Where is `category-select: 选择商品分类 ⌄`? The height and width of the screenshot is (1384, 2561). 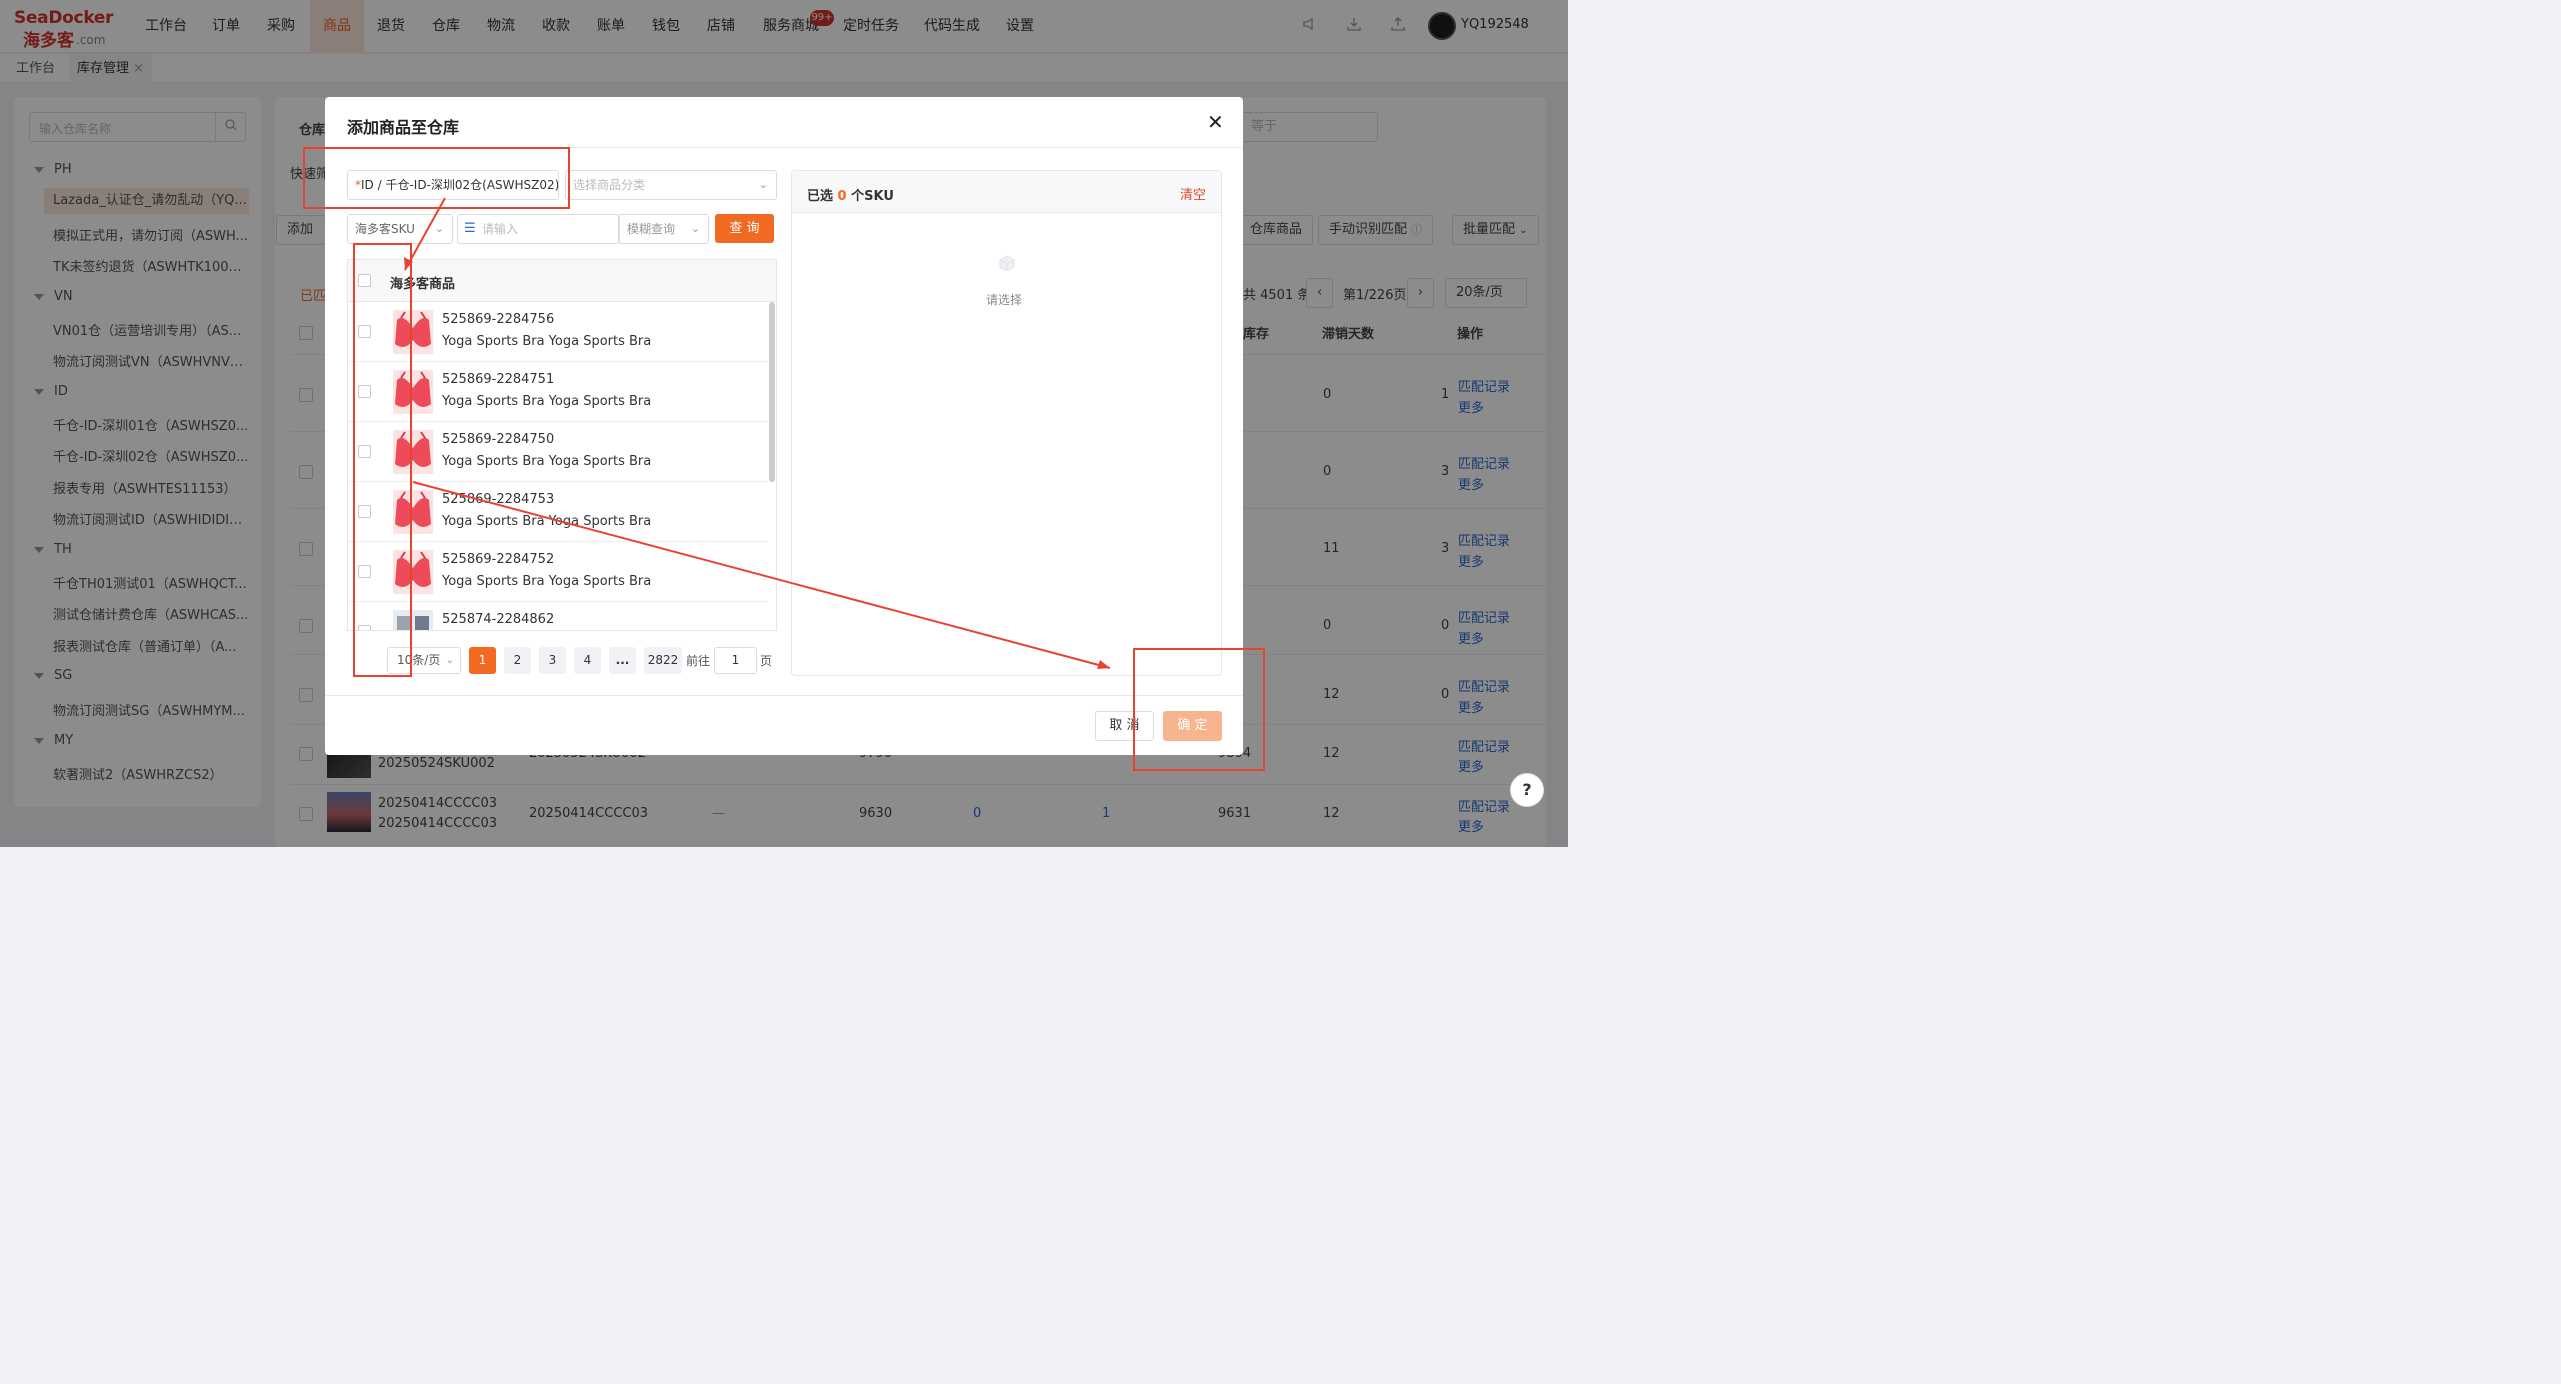 category-select: 选择商品分类 ⌄ is located at coordinates (671, 185).